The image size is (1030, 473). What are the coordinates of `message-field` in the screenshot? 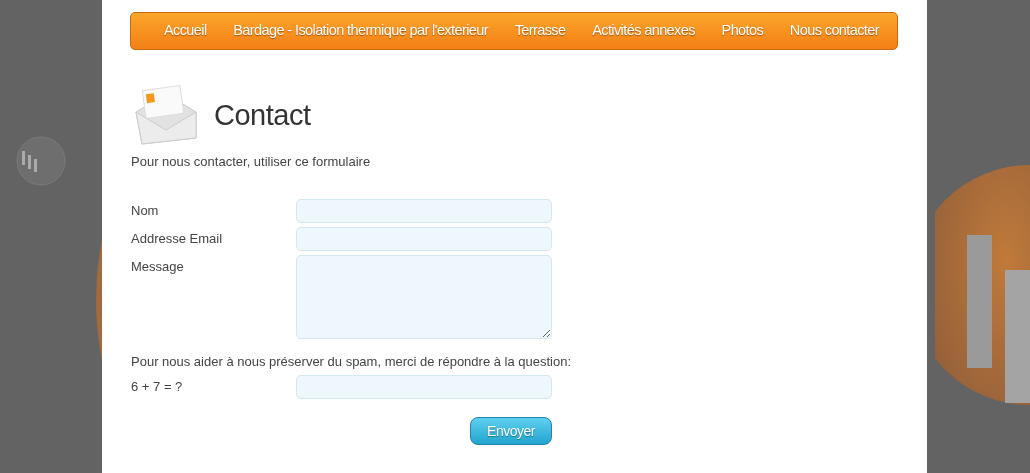 It's located at (424, 297).